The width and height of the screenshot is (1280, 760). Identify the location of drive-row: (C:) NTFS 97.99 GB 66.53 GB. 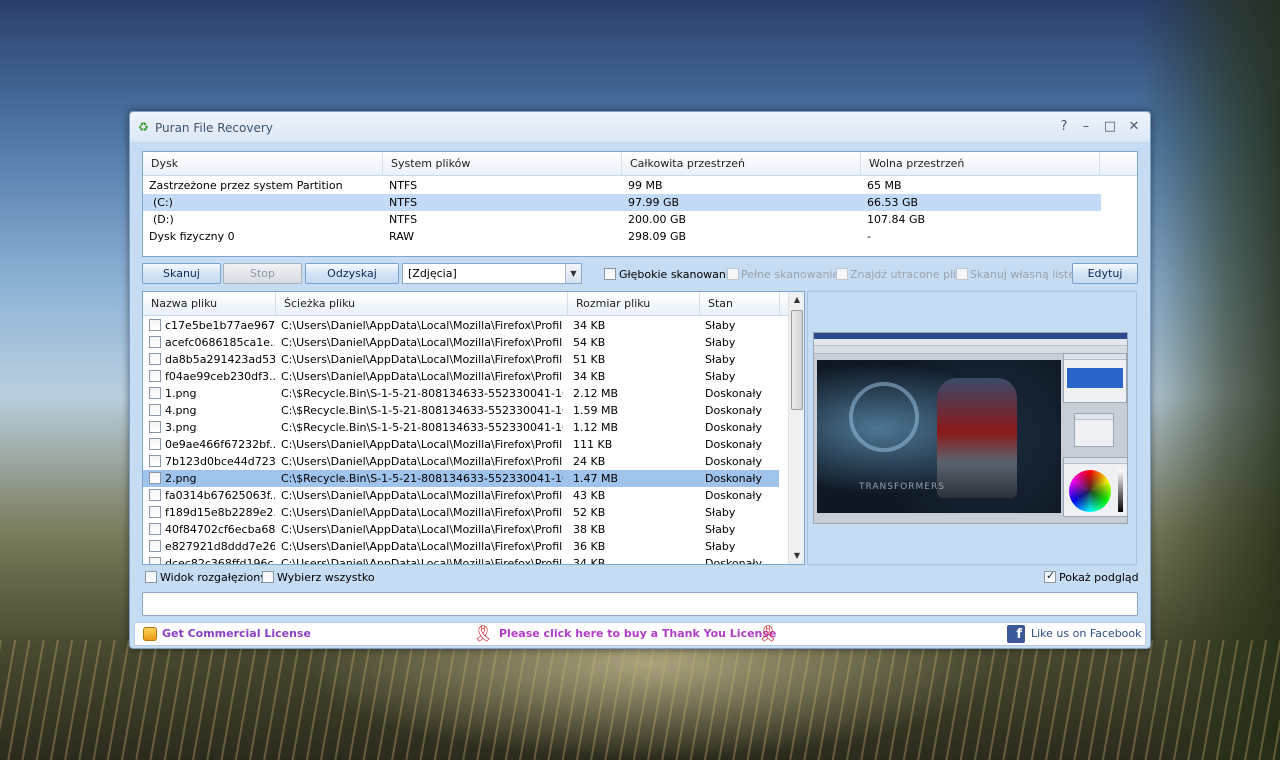
(622, 202).